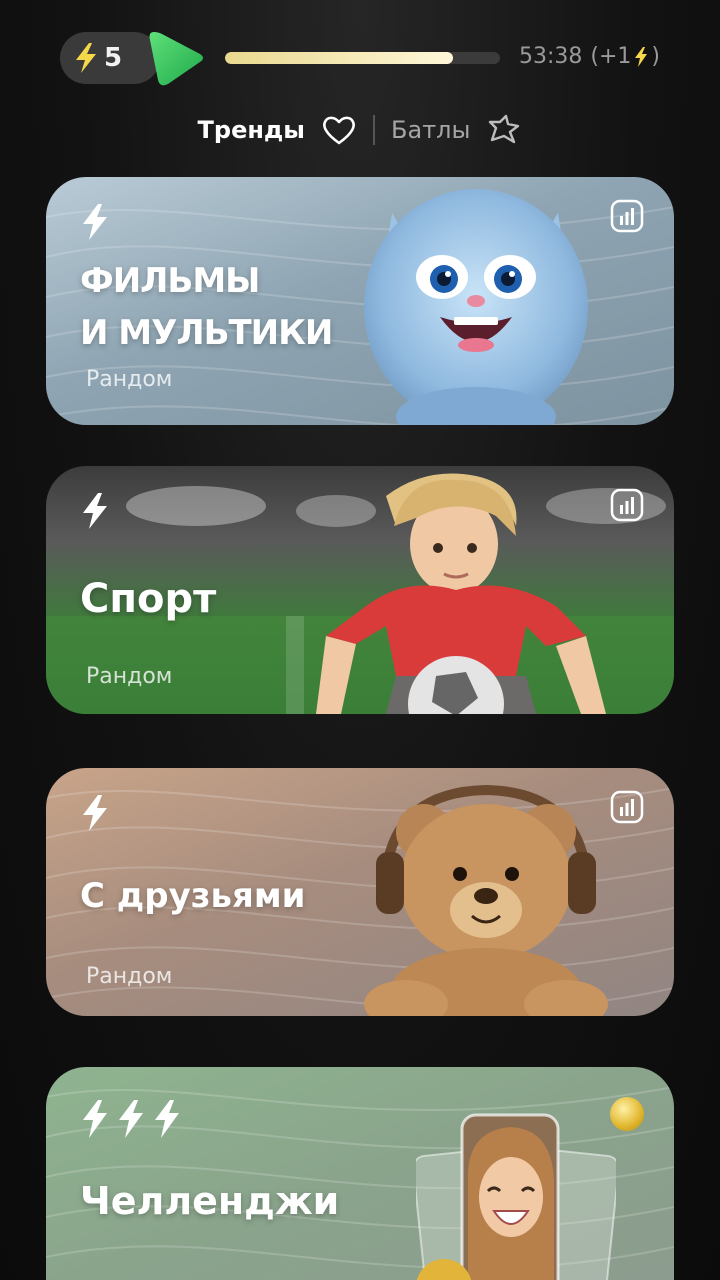  I want to click on tab-battles-label: Батлы, so click(431, 130).